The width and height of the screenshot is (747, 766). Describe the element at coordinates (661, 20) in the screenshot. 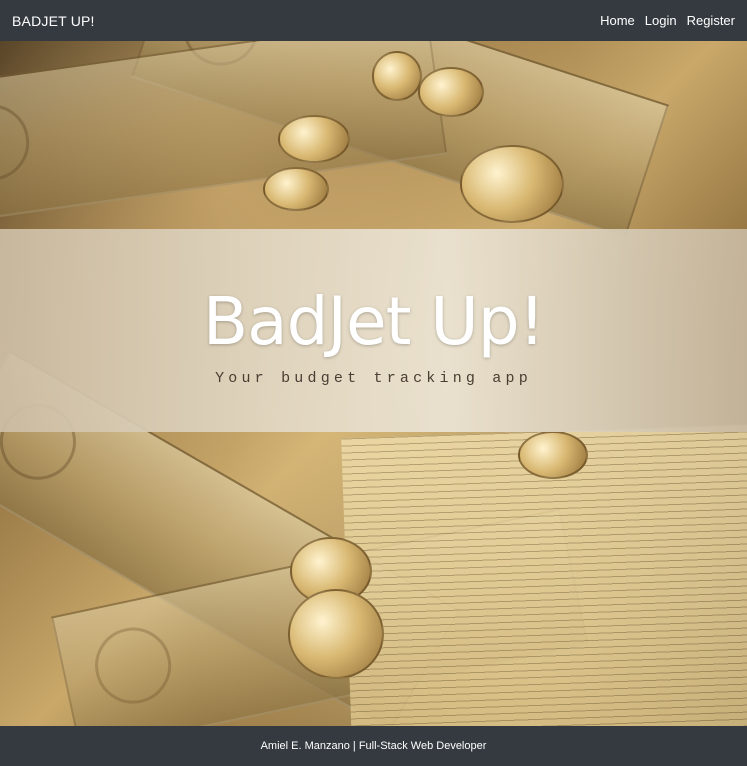

I see `nav-login-link: Login` at that location.